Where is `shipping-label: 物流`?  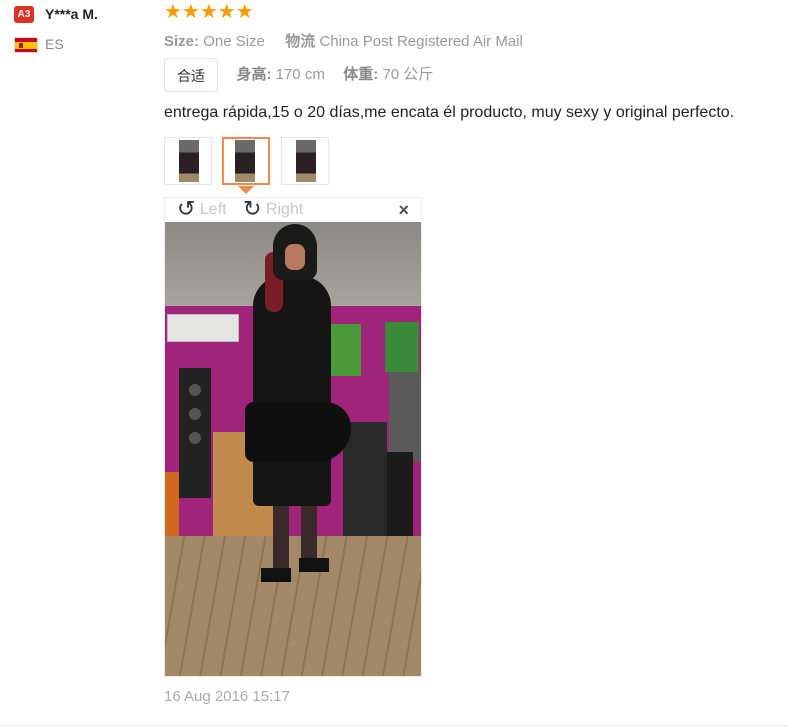 shipping-label: 物流 is located at coordinates (300, 41).